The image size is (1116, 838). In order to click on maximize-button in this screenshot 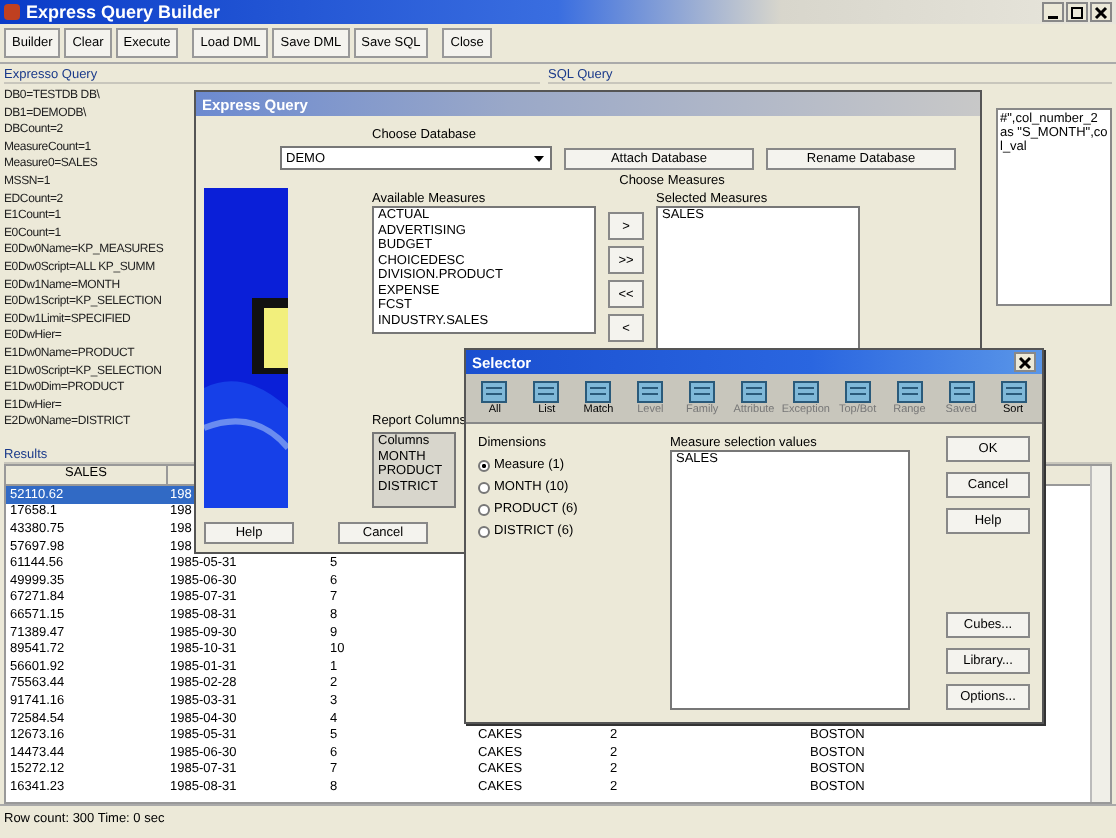, I will do `click(1077, 12)`.